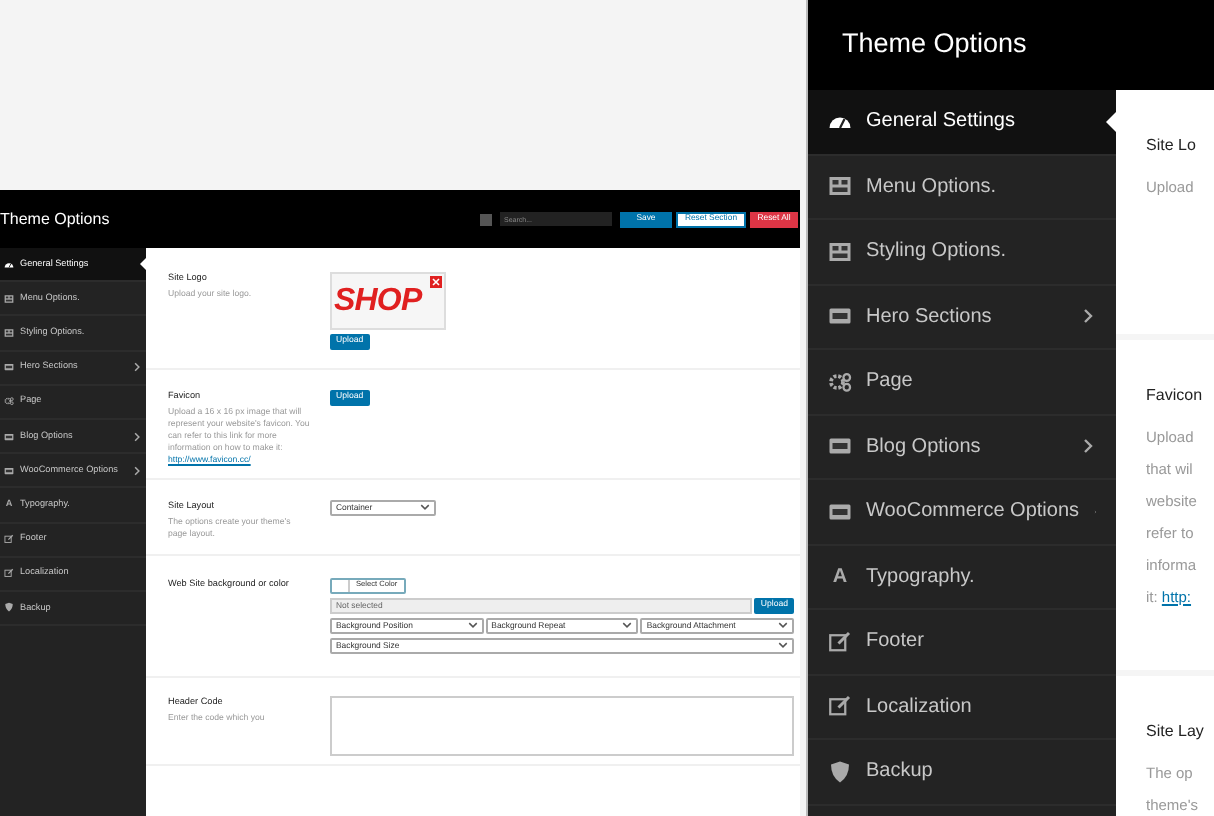 This screenshot has height=816, width=1214. Describe the element at coordinates (962, 577) in the screenshot. I see `sidebar-item: A Typography.` at that location.